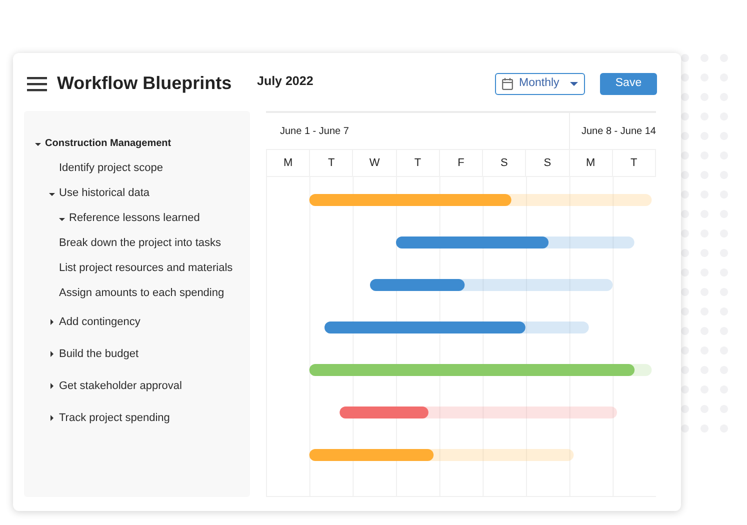 Image resolution: width=747 pixels, height=525 pixels. I want to click on period-label: July 2022, so click(285, 81).